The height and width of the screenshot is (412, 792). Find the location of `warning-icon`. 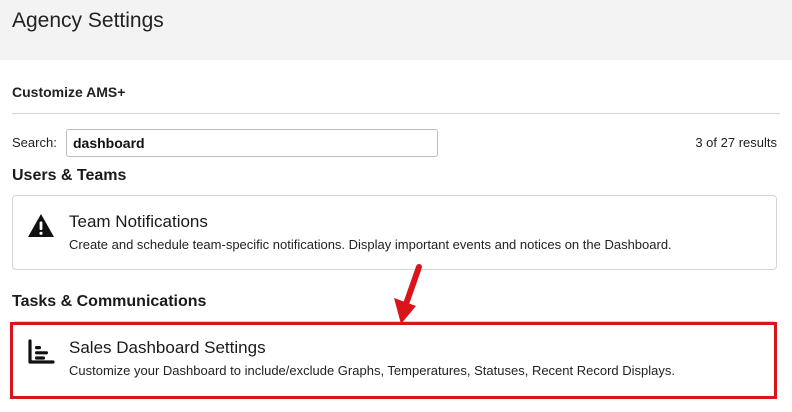

warning-icon is located at coordinates (41, 225).